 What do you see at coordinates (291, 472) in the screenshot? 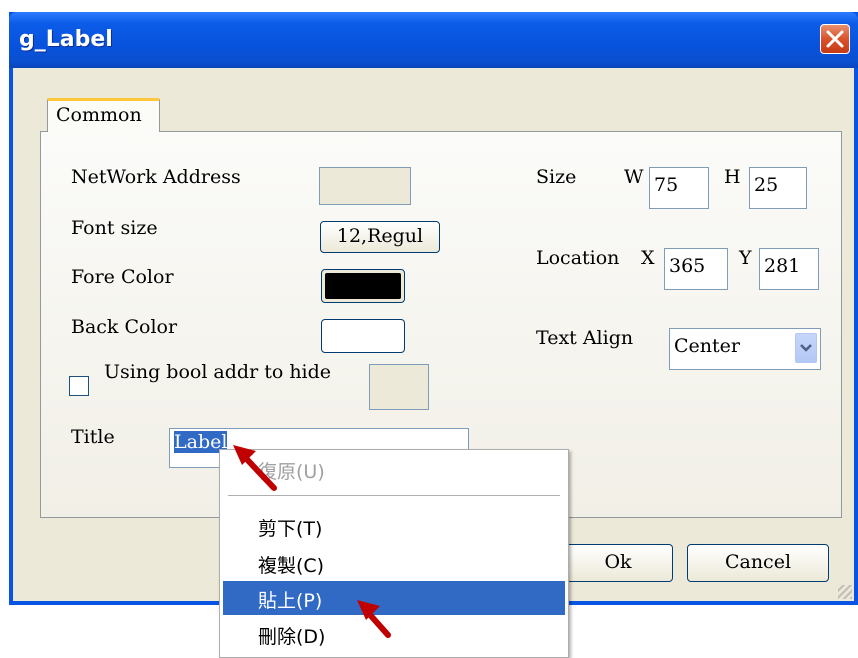
I see `menu-item-undo-label: 復原(U)` at bounding box center [291, 472].